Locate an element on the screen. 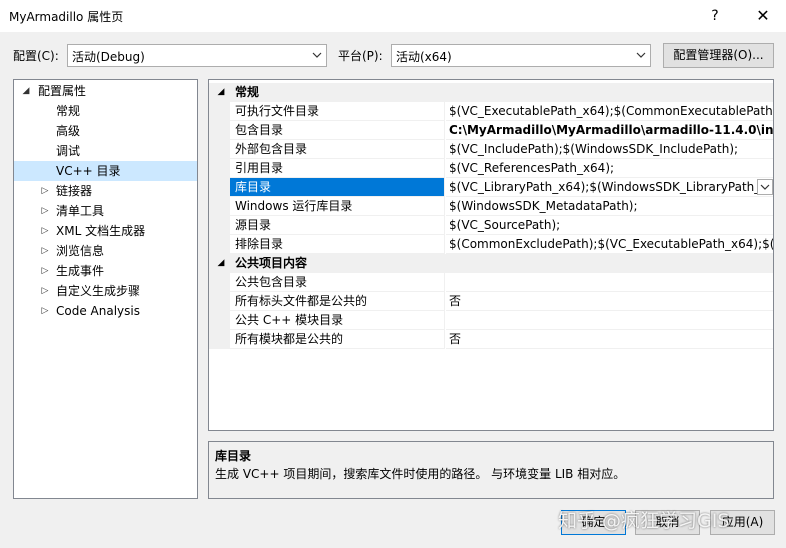  property-name: 外部包含目录 is located at coordinates (337, 149).